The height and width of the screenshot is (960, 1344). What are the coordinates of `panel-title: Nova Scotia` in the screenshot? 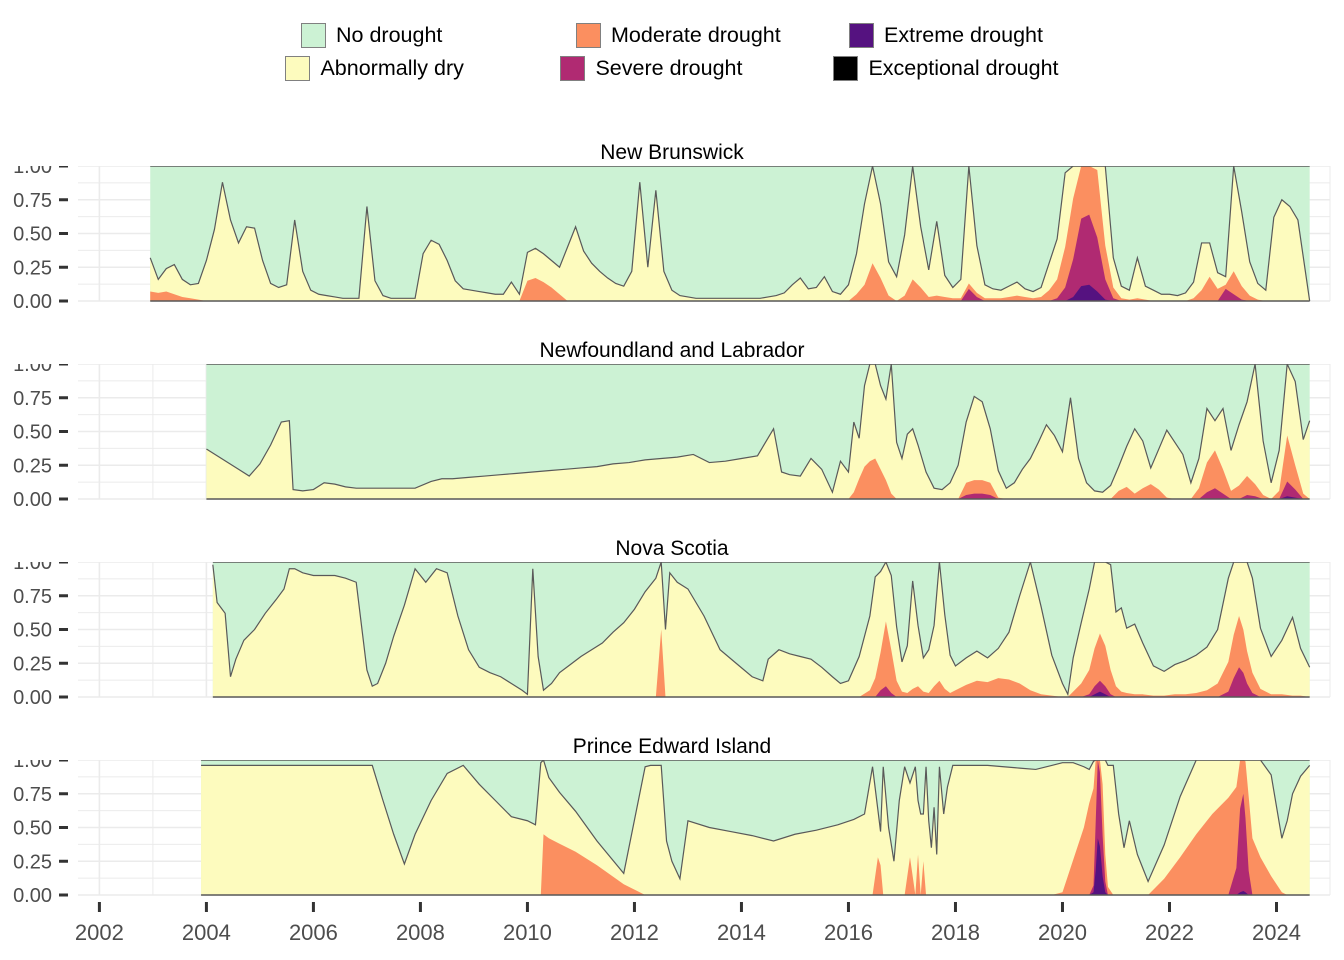 It's located at (672, 548).